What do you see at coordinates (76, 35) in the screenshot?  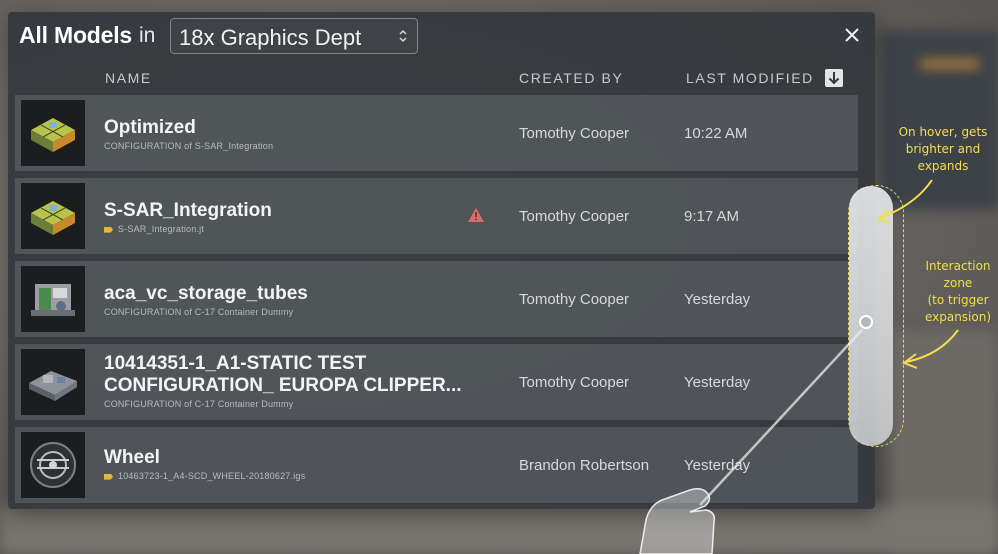 I see `page-title: All Models` at bounding box center [76, 35].